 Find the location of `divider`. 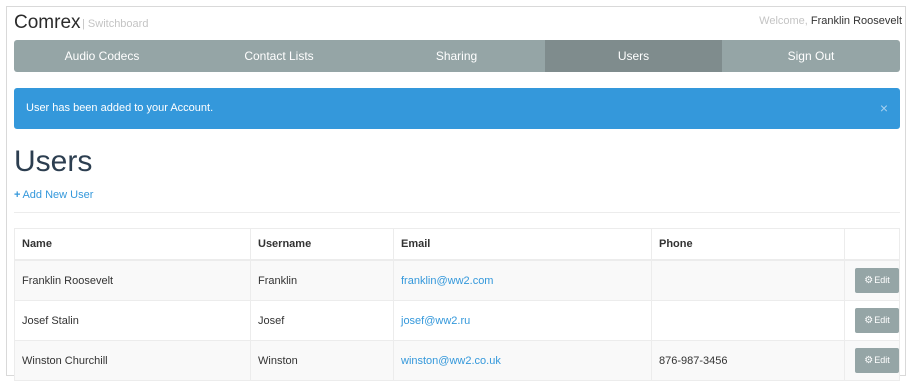

divider is located at coordinates (457, 212).